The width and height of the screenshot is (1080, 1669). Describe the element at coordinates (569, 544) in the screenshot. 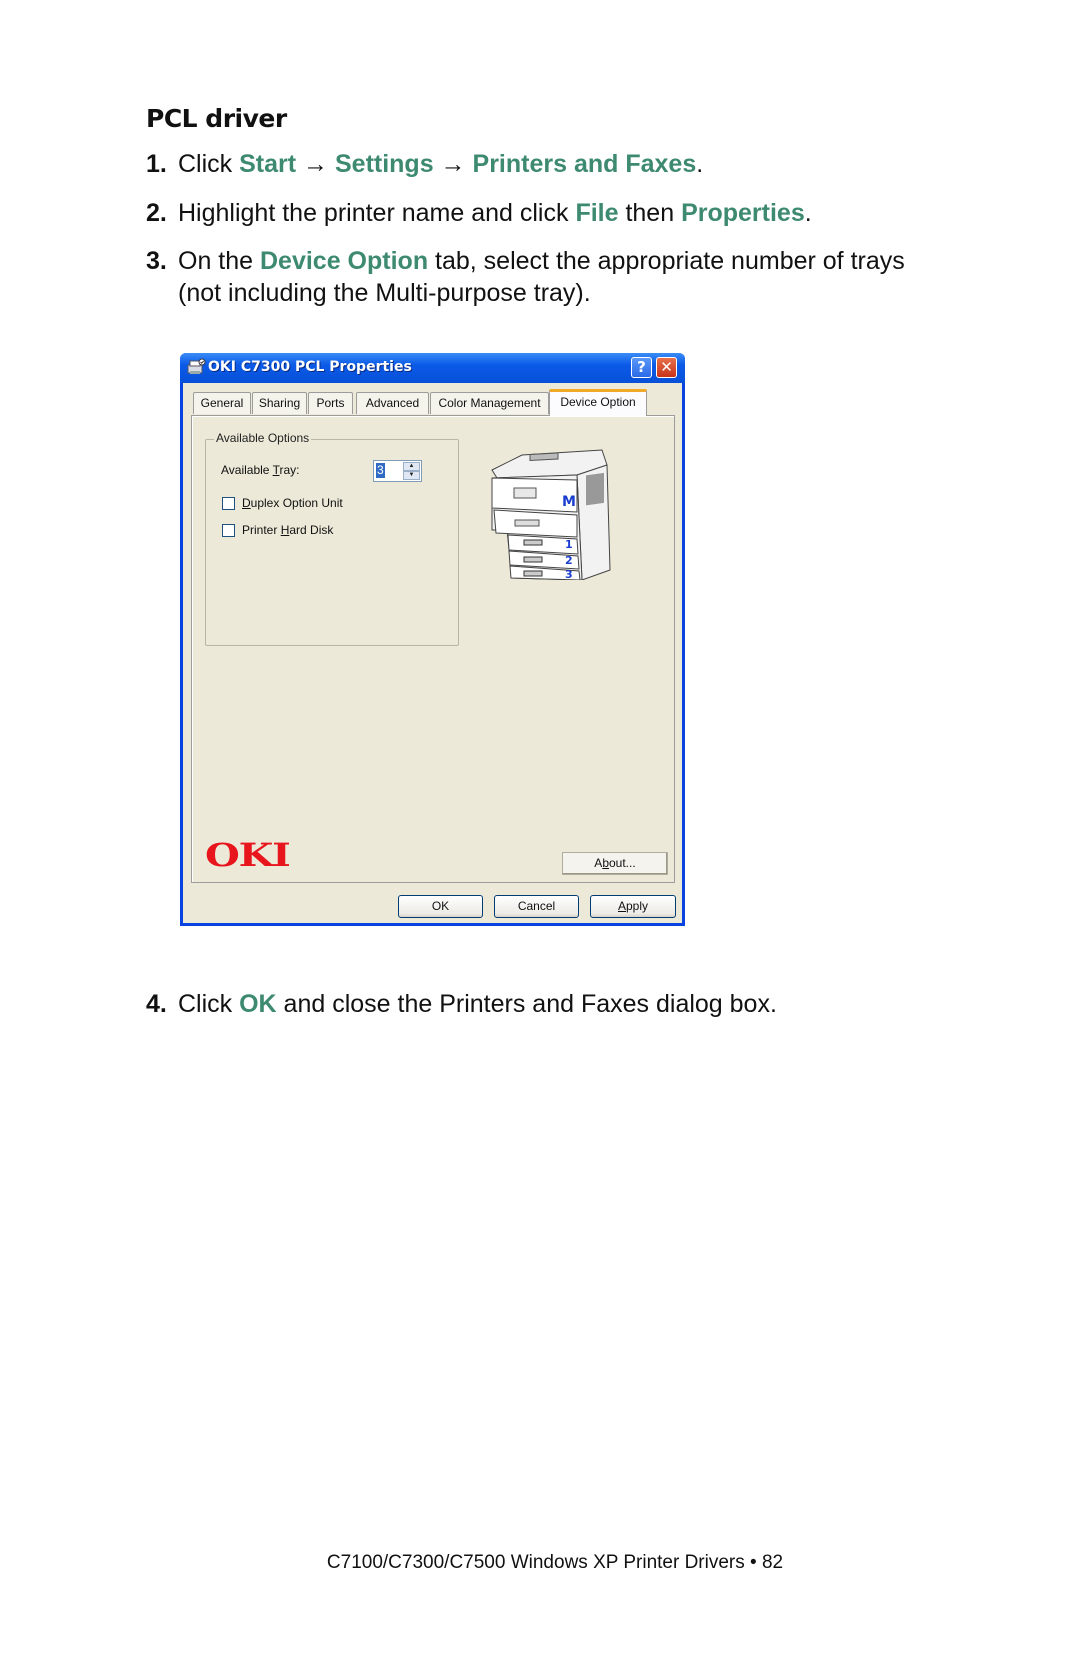

I see `tray-1-label: 1` at that location.